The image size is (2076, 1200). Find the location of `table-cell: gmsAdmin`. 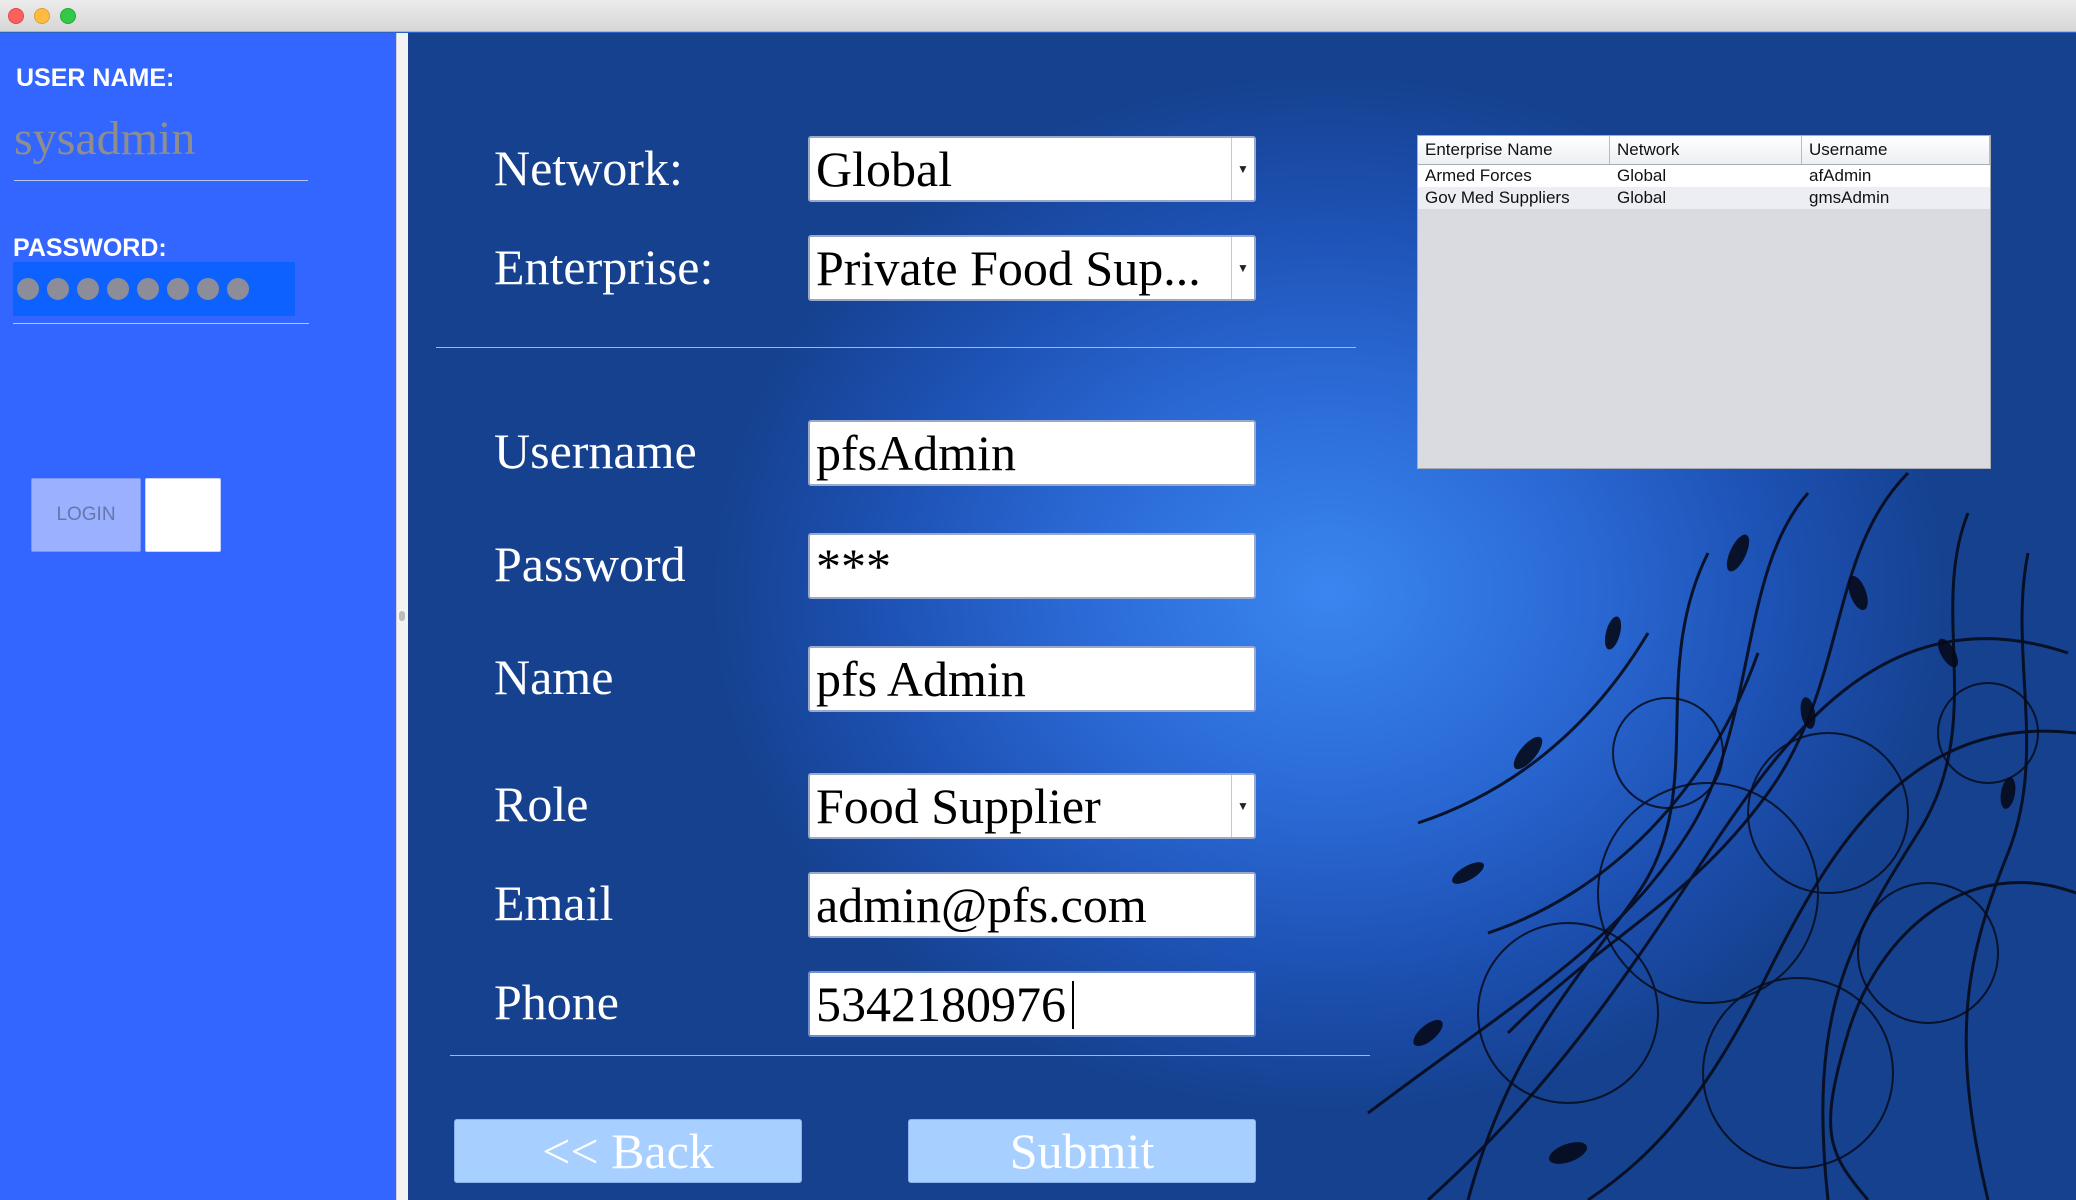

table-cell: gmsAdmin is located at coordinates (1849, 197).